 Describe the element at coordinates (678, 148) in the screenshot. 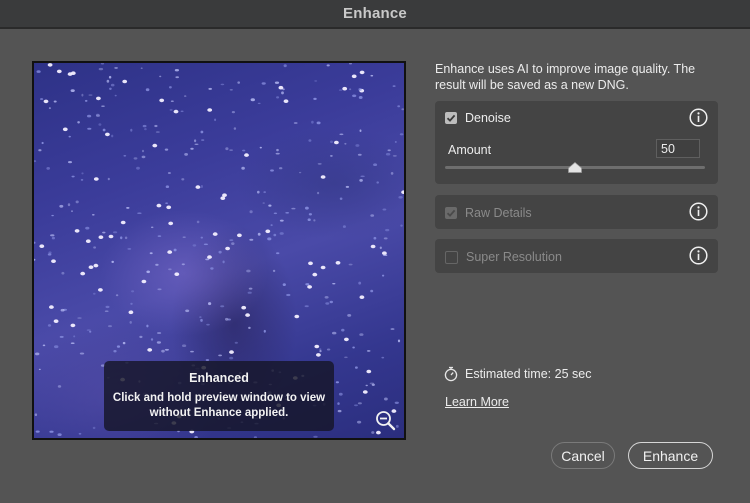

I see `amount-input` at that location.